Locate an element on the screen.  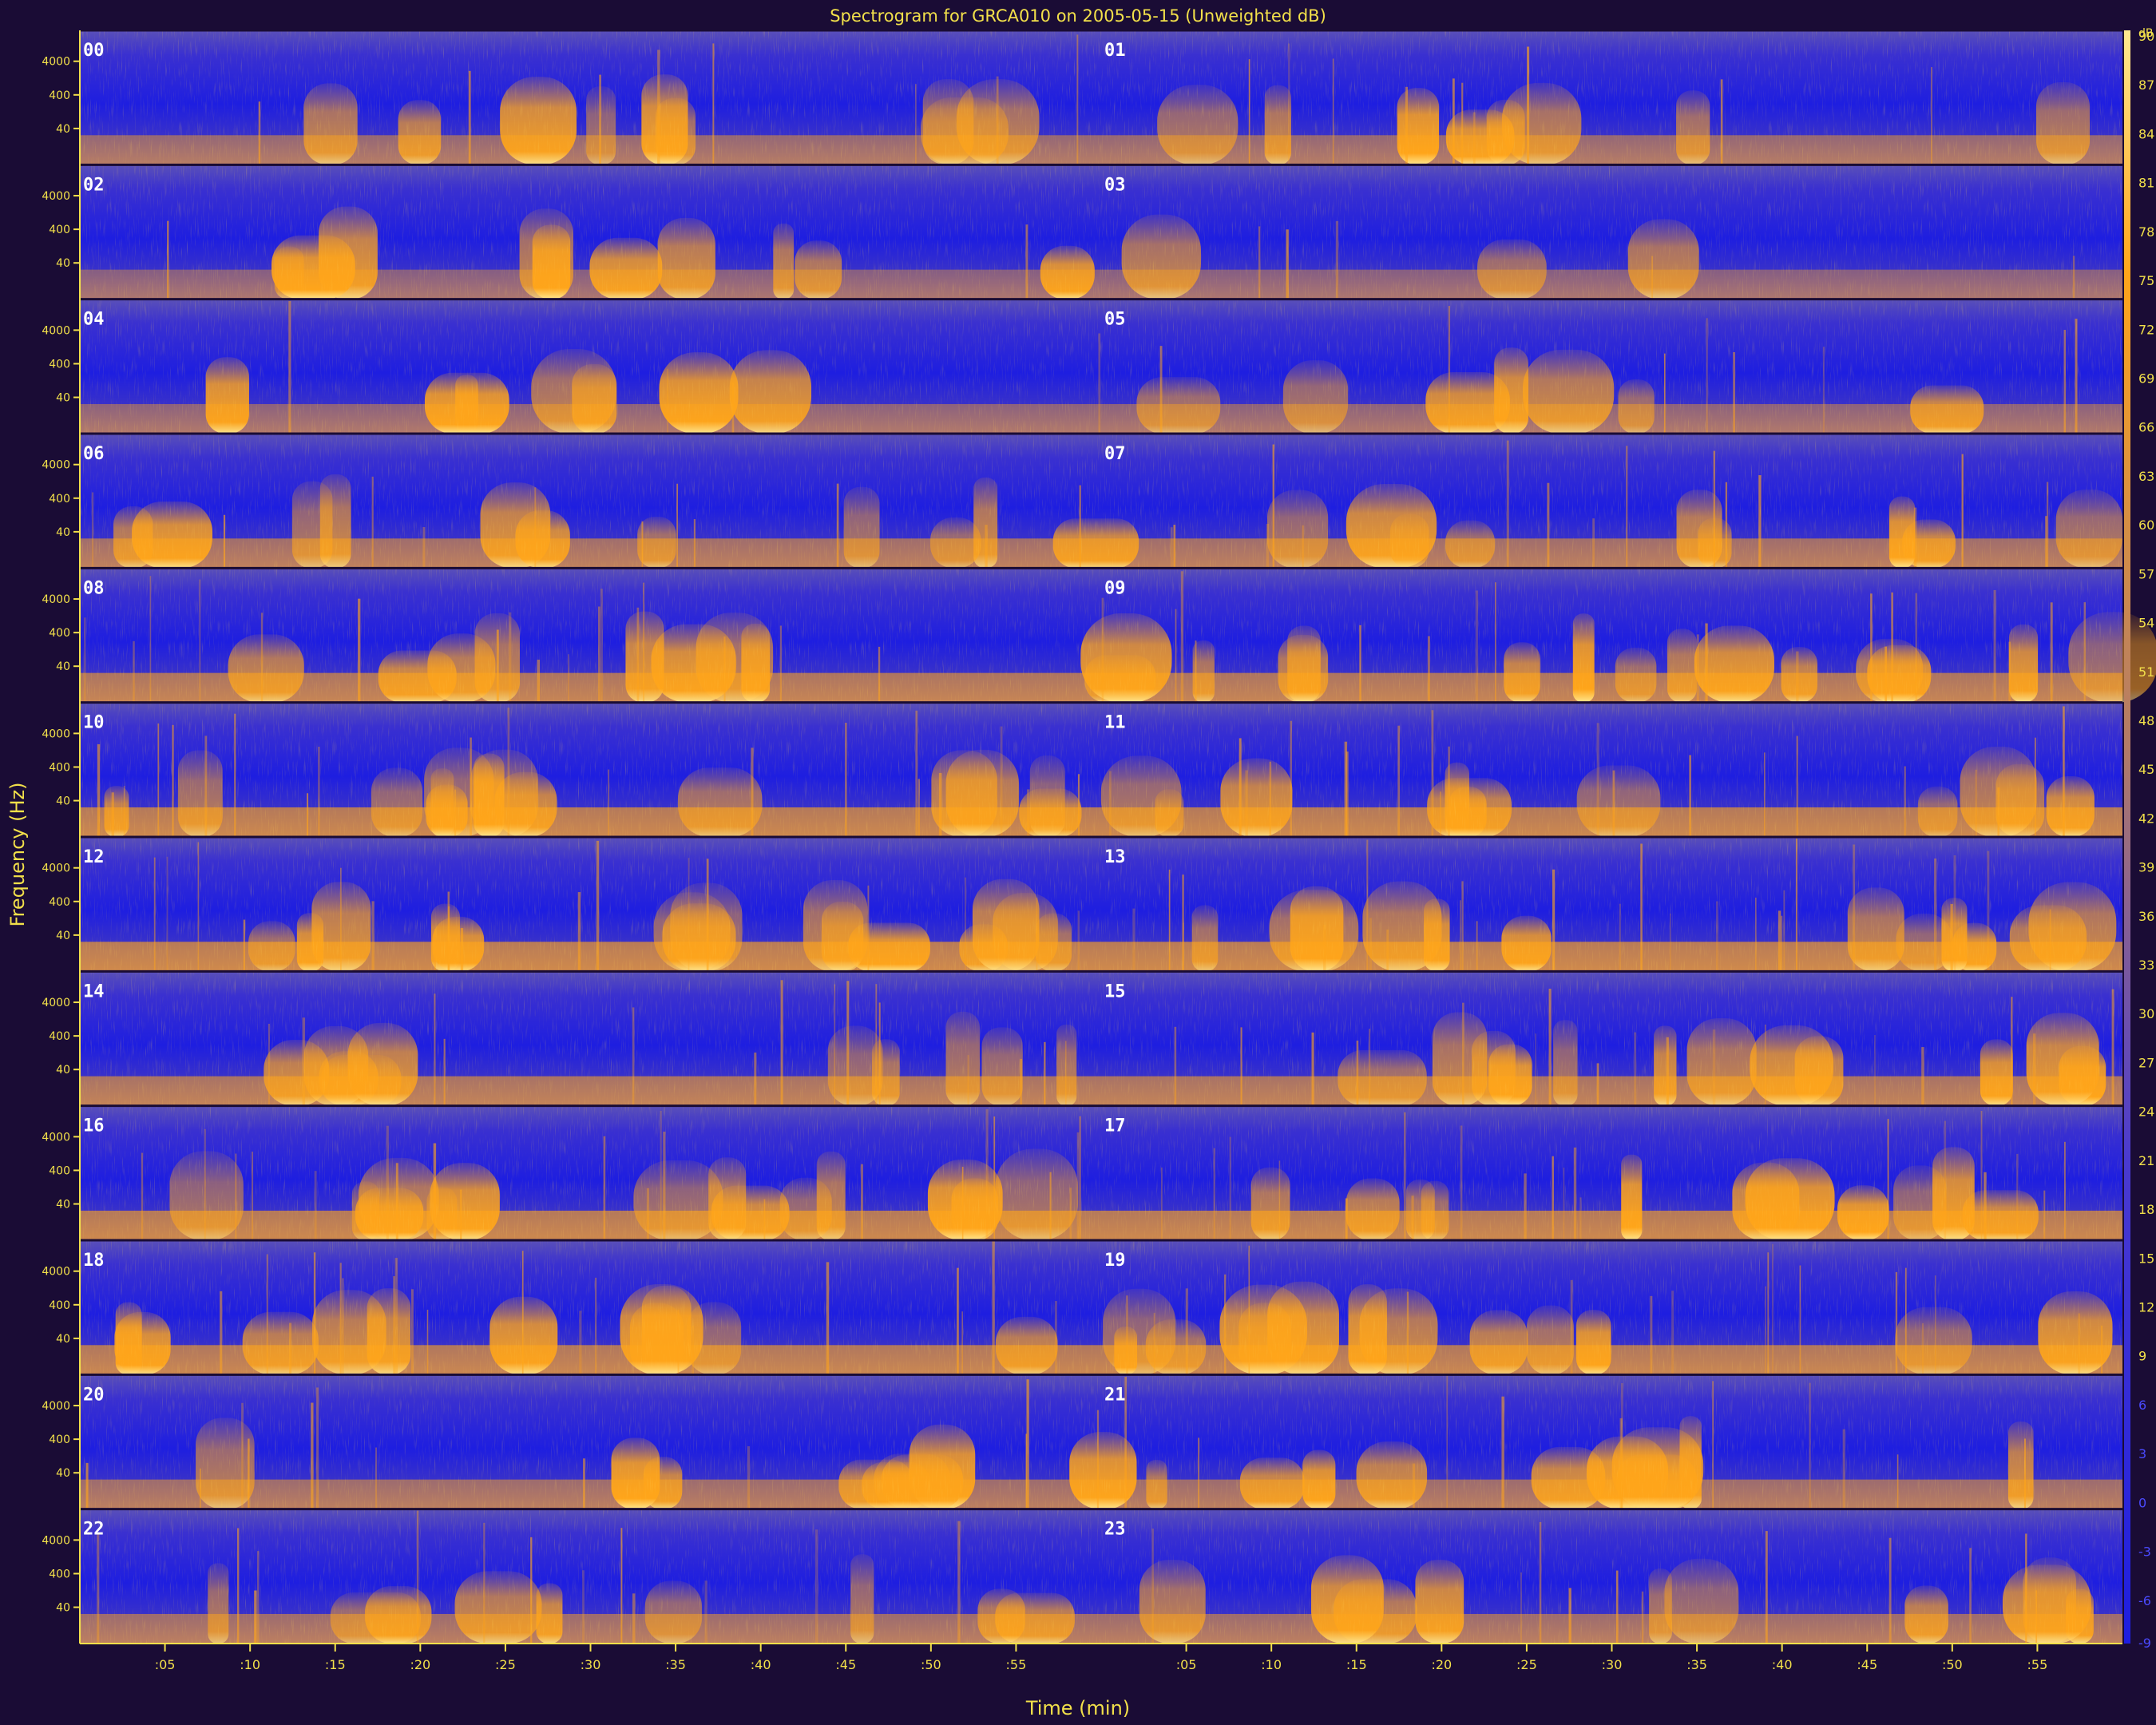
hour-label: 16 is located at coordinates (94, 1126).